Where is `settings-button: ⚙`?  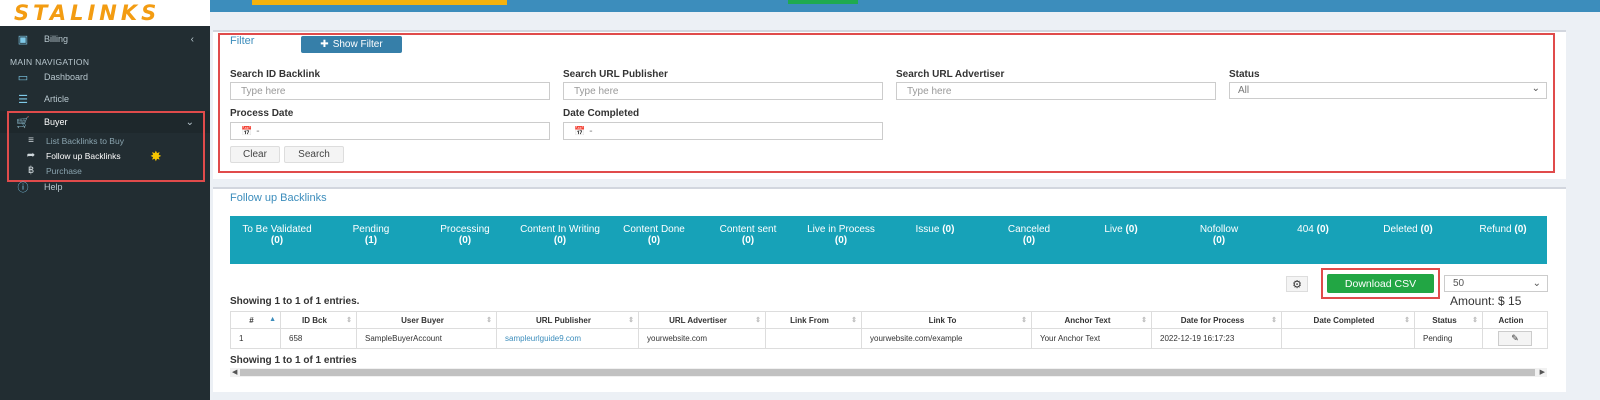
settings-button: ⚙ is located at coordinates (1297, 284).